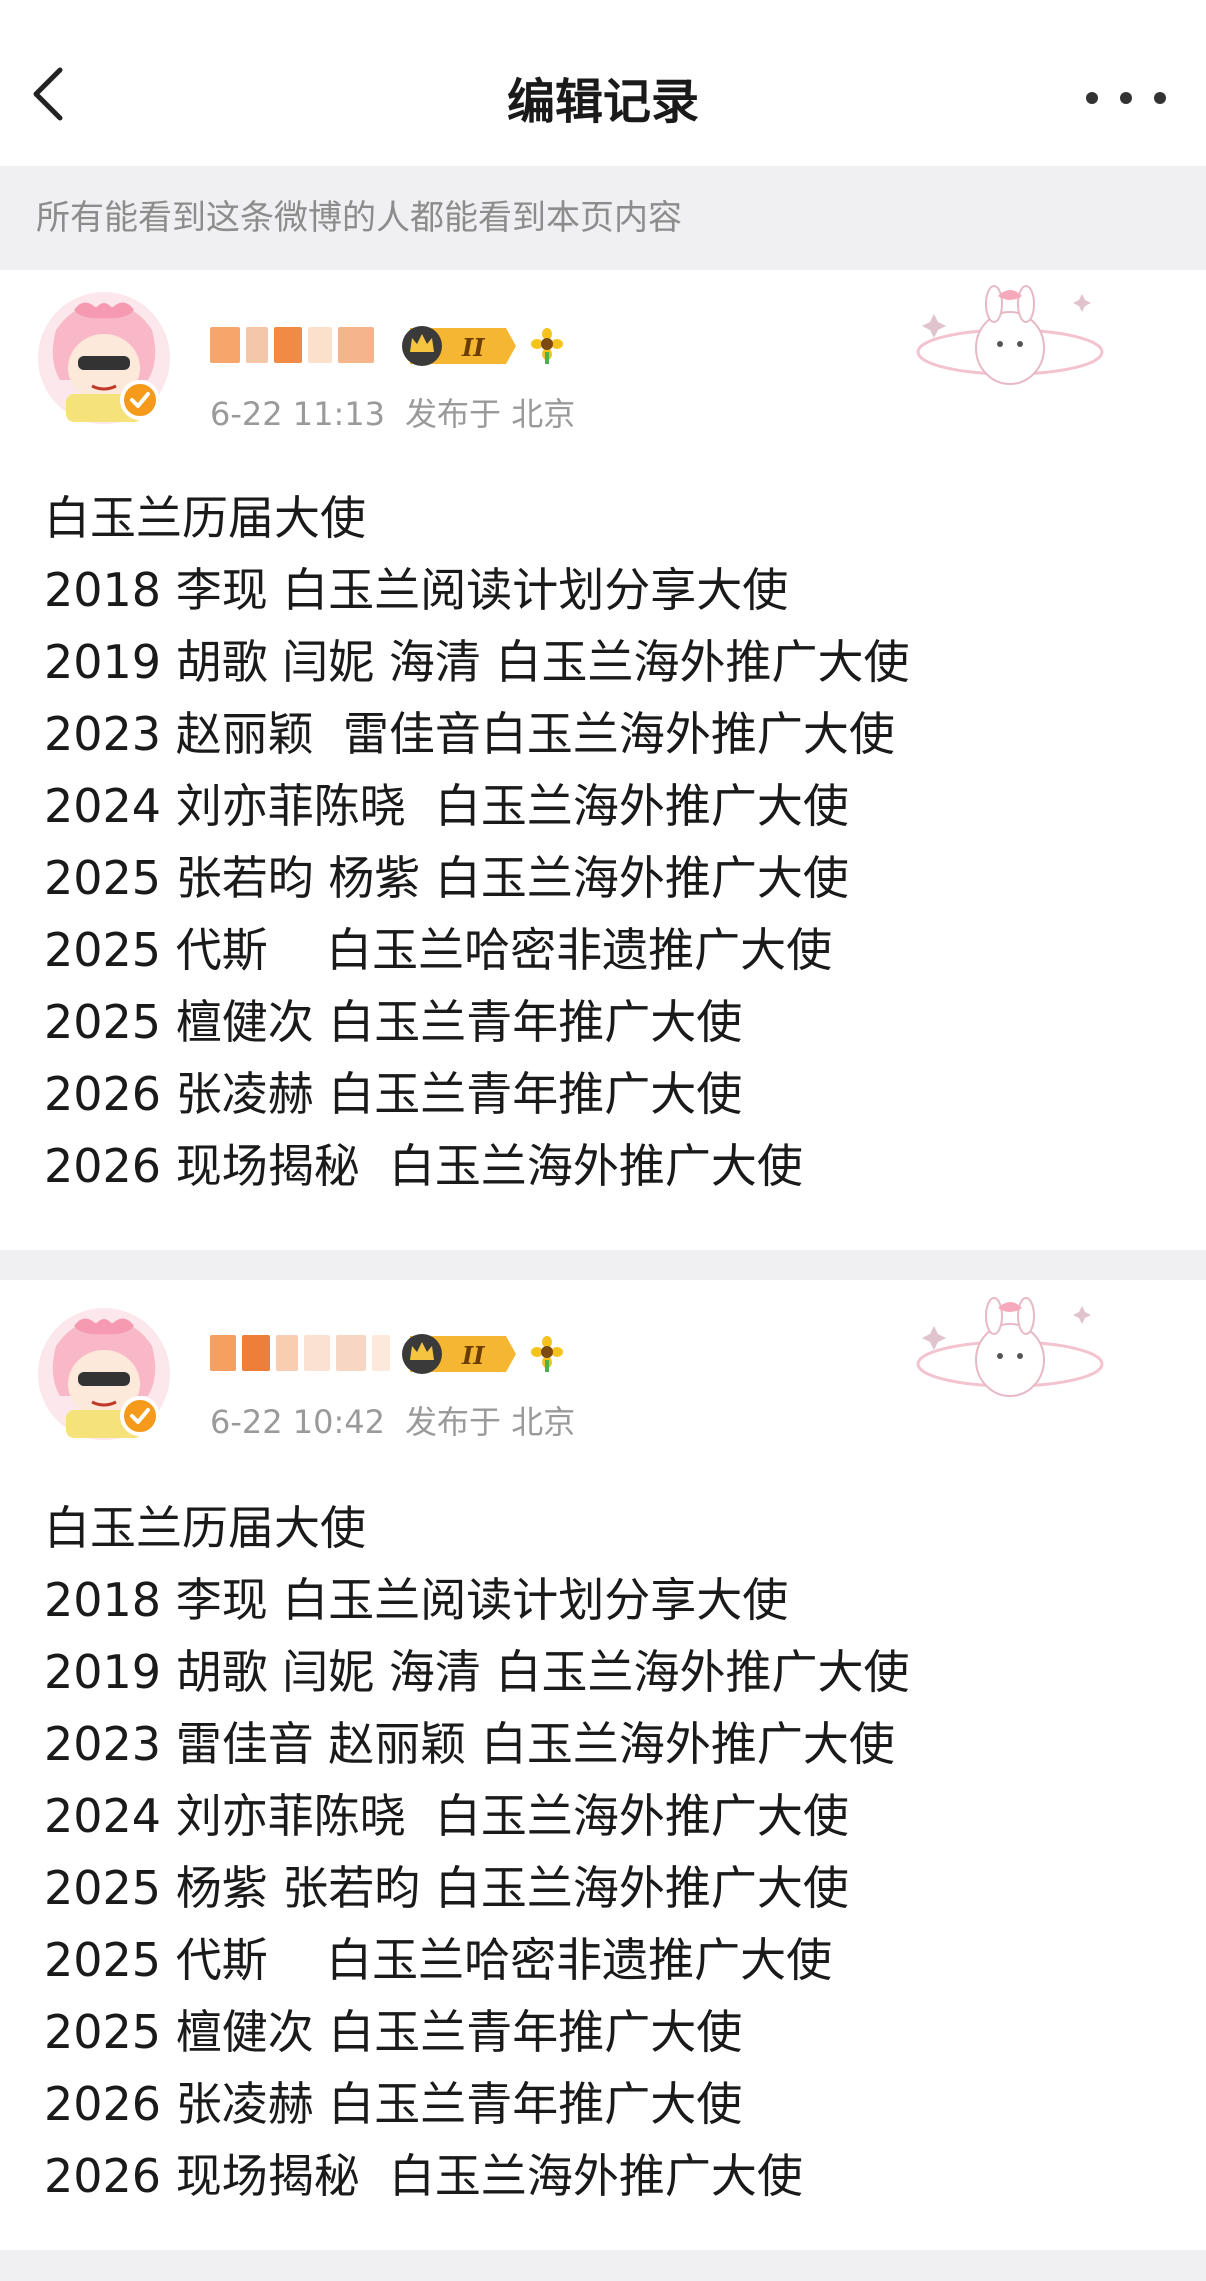  Describe the element at coordinates (359, 218) in the screenshot. I see `visibility-notice-text: 所有能看到这条微博的人都能看到本页内容` at that location.